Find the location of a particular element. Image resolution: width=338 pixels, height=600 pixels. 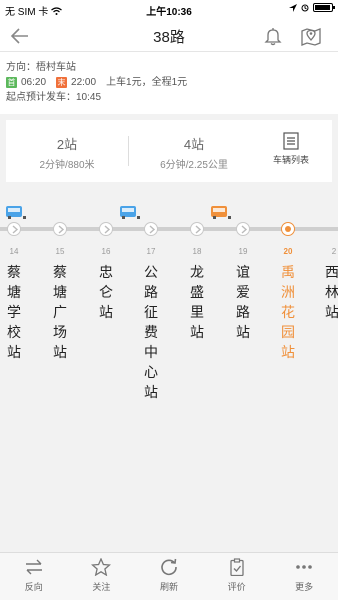

stop-number: 19 is located at coordinates (243, 251).